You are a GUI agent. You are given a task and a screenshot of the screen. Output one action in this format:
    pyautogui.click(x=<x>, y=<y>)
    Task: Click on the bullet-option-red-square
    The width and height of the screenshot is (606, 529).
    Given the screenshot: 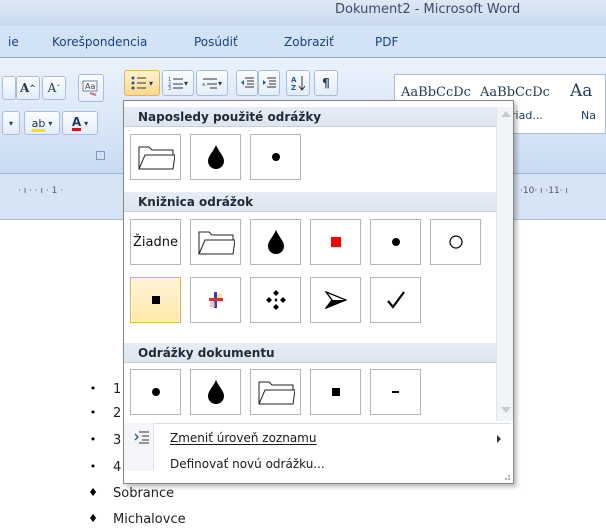 What is the action you would take?
    pyautogui.click(x=335, y=242)
    